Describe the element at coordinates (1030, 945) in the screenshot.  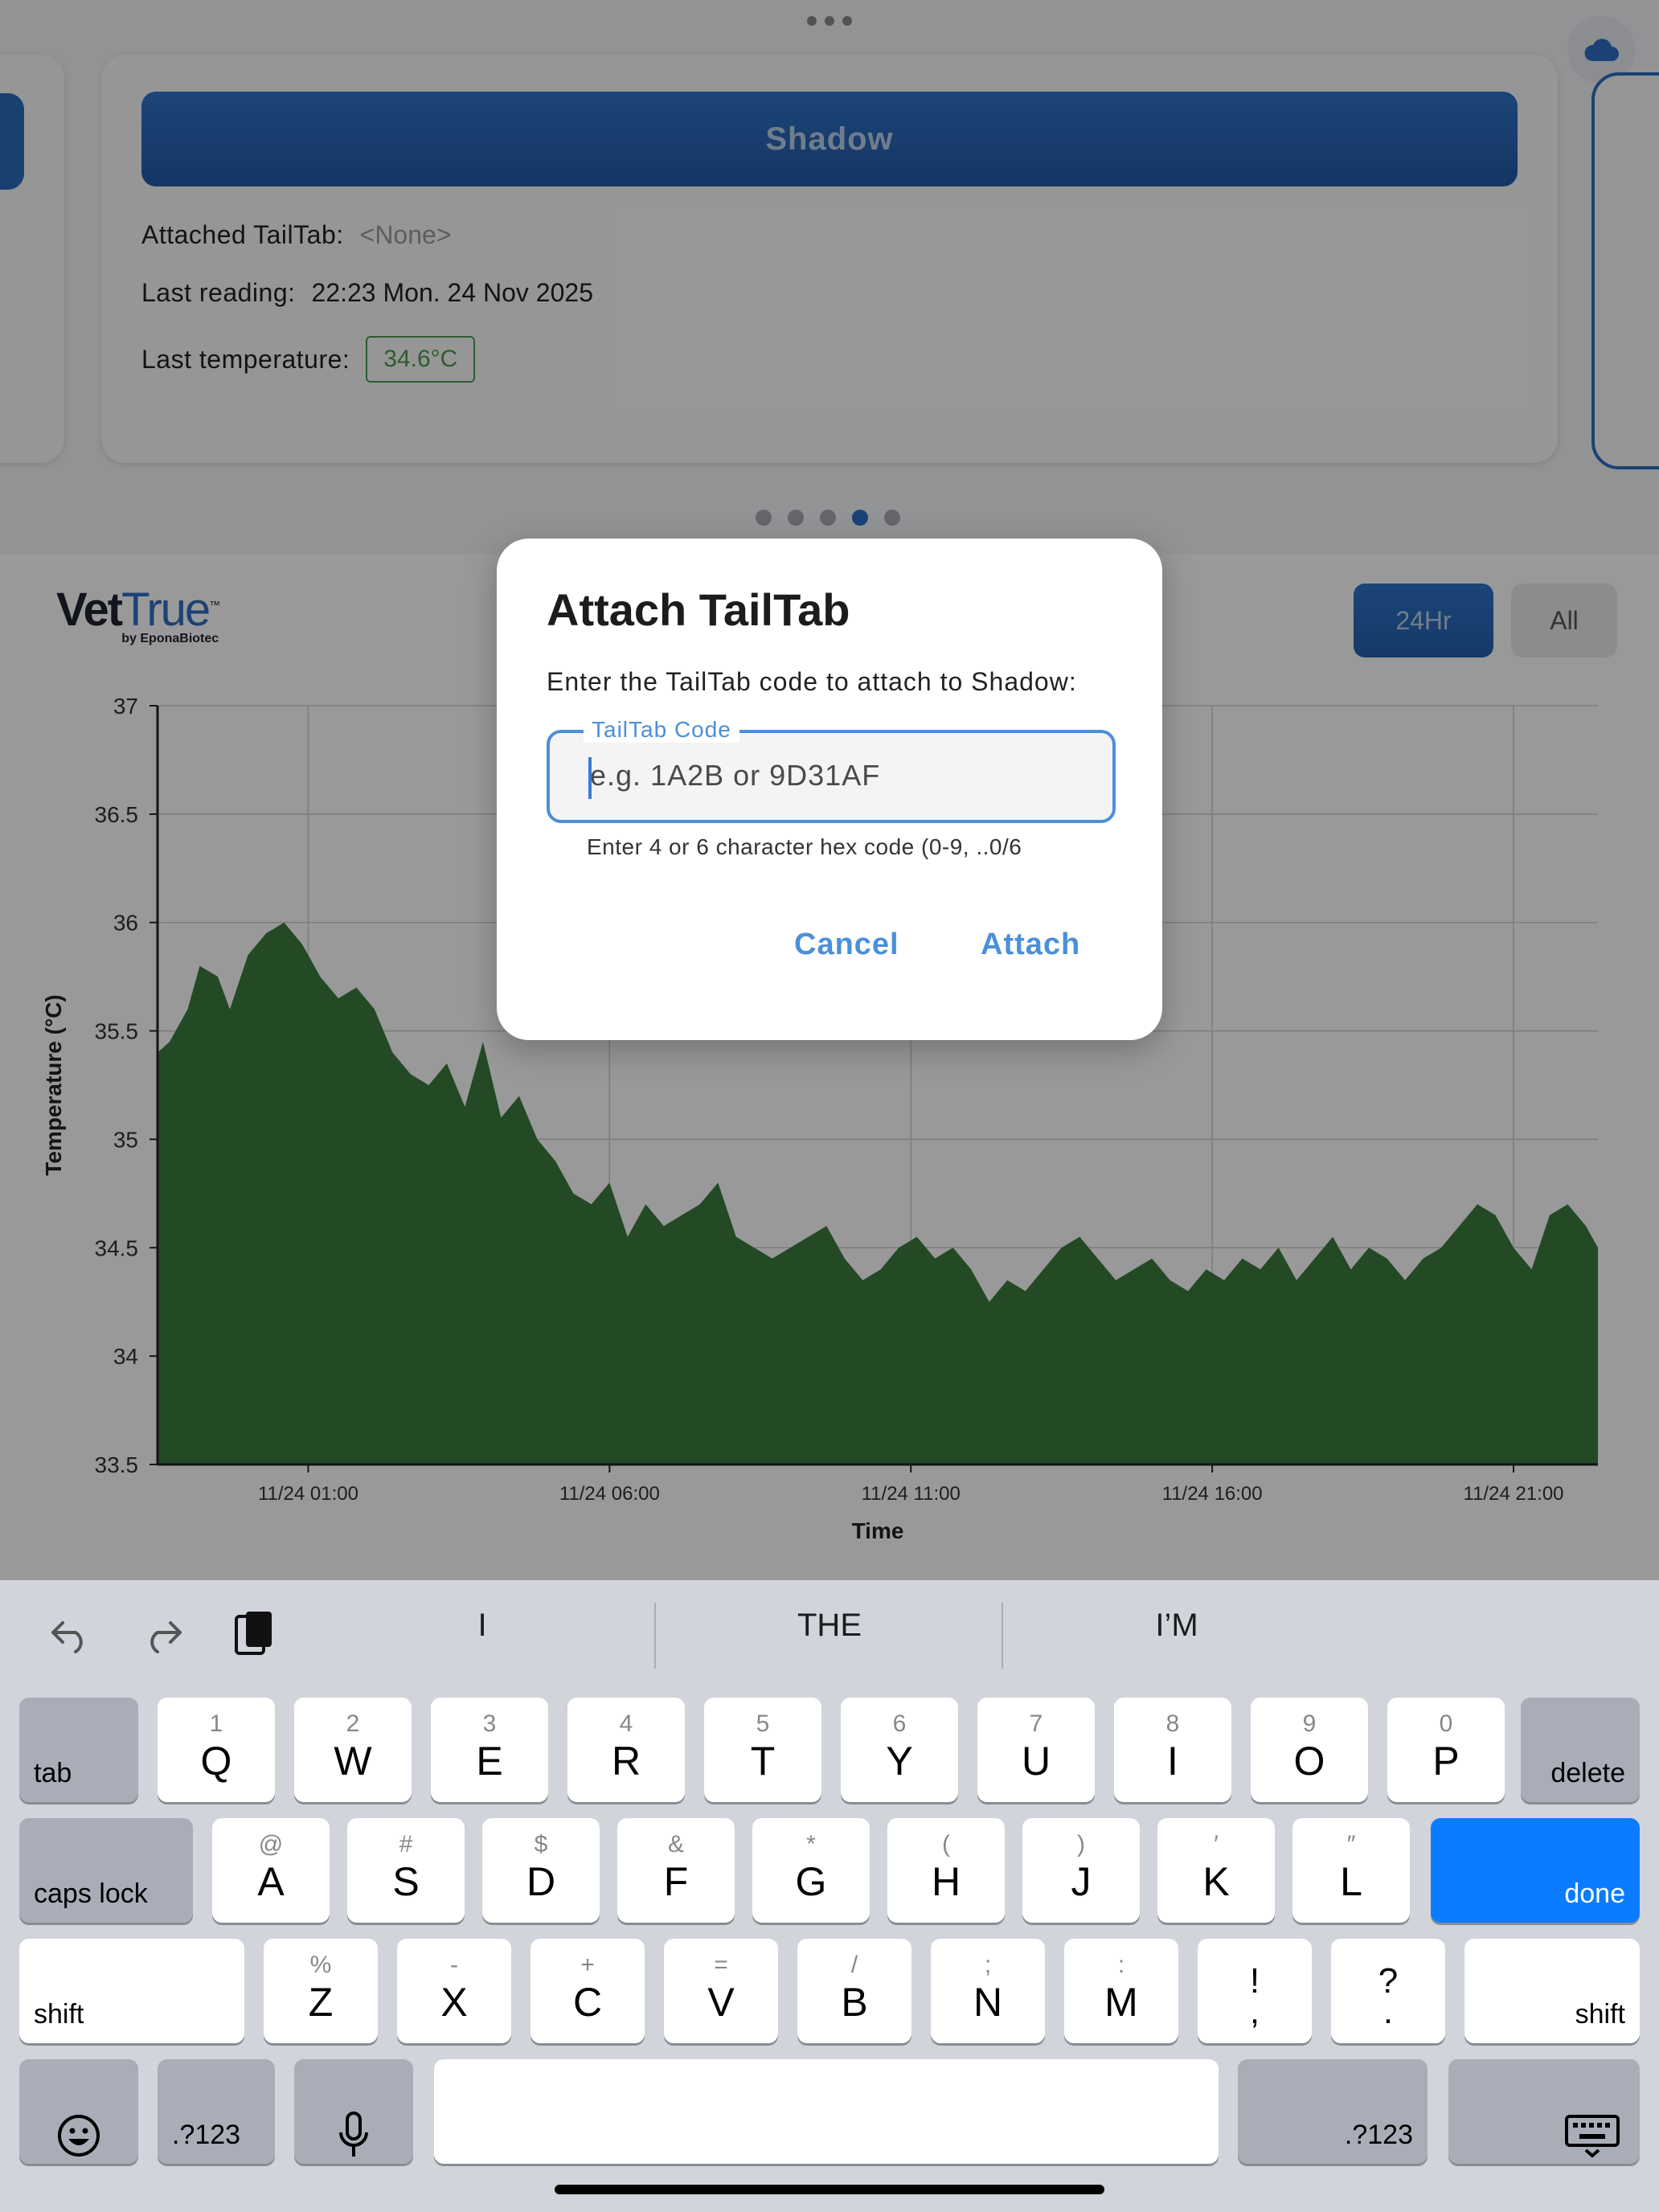
I see `attach-button: Attach` at that location.